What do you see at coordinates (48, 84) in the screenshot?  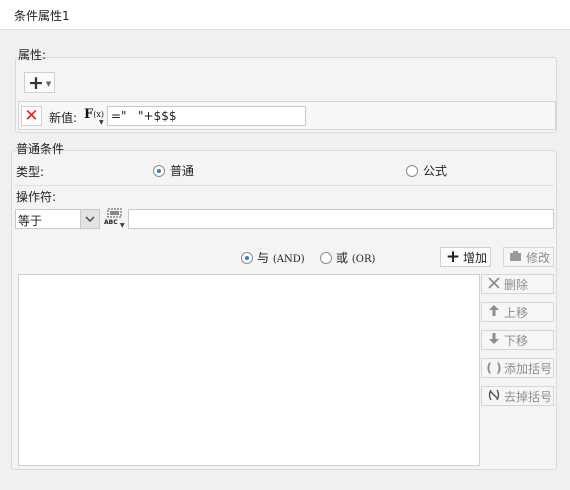 I see `dropdown-caret-icon: ▼` at bounding box center [48, 84].